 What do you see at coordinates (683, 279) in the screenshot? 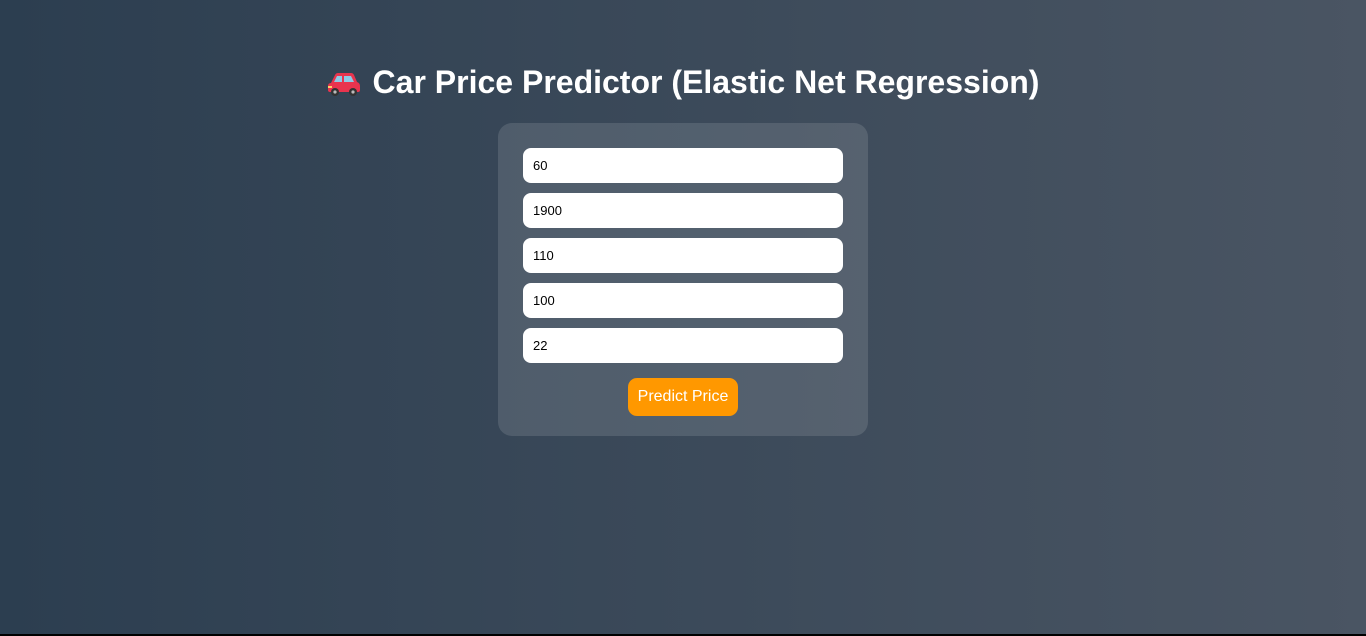
I see `predictor-form-card: Predict Price` at bounding box center [683, 279].